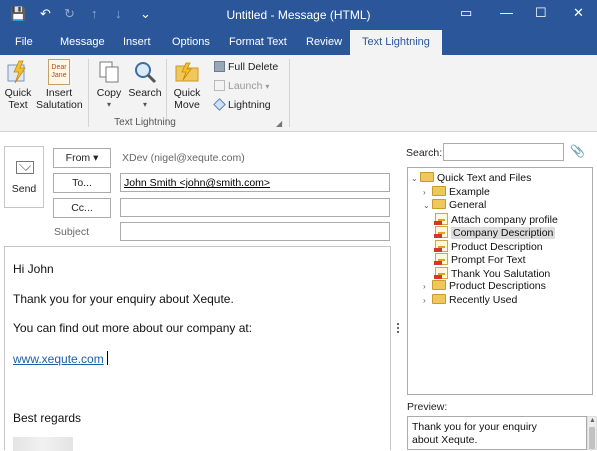 The image size is (597, 451). Describe the element at coordinates (109, 93) in the screenshot. I see `copy-label: Copy` at that location.